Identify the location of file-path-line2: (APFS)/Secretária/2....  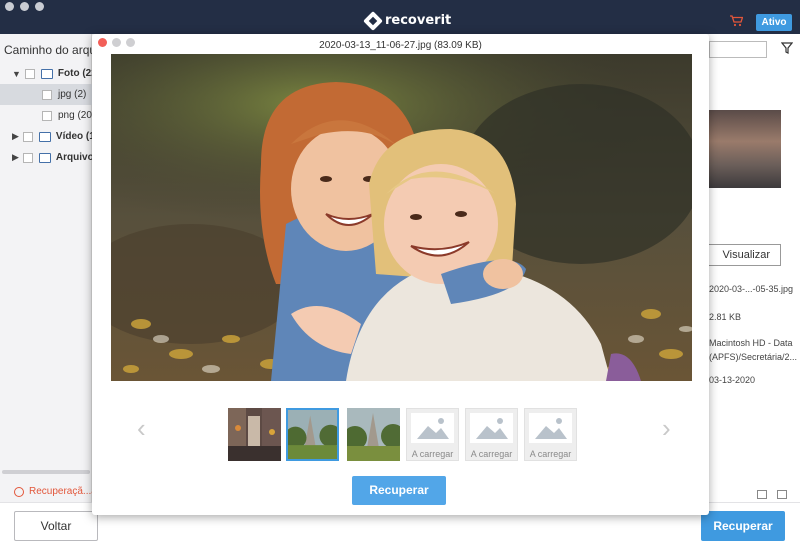
(753, 357).